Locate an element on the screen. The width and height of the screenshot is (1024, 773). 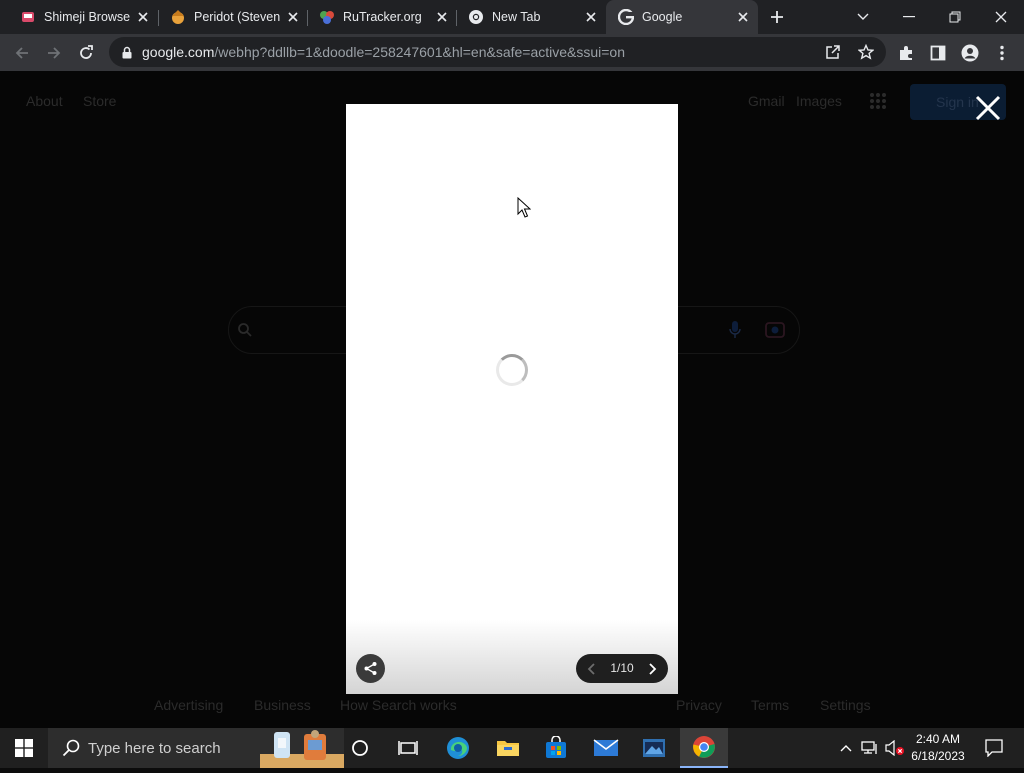
extensions-button is located at coordinates (906, 53).